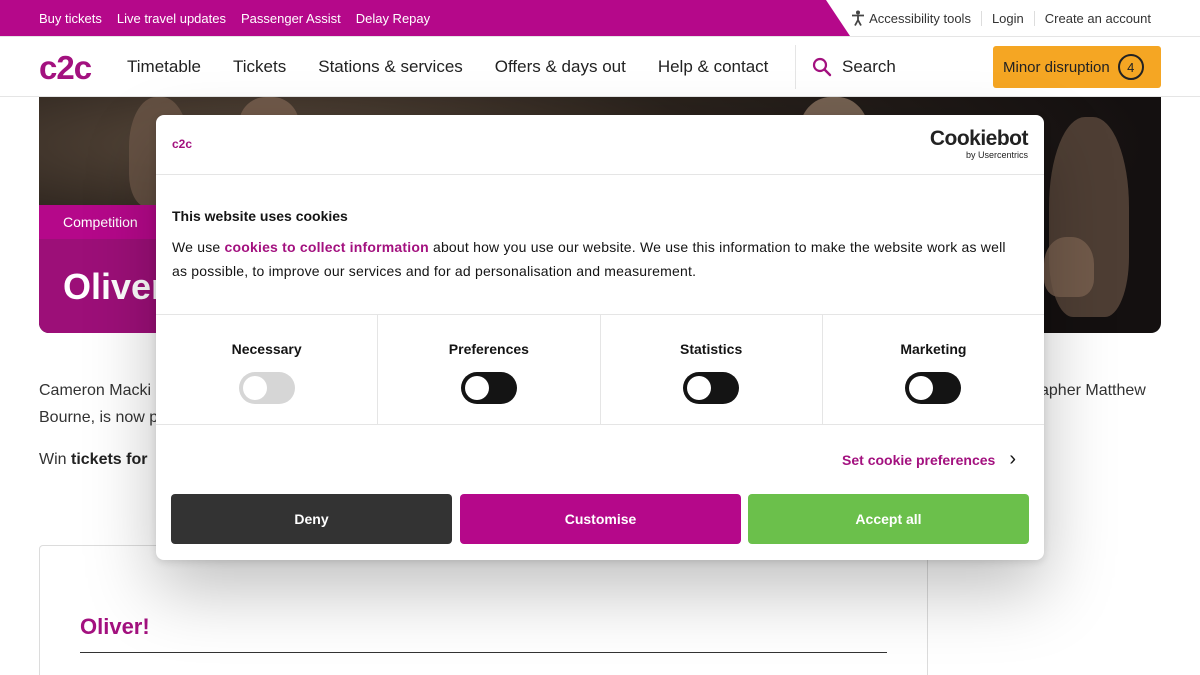 This screenshot has height=675, width=1200. What do you see at coordinates (1012, 459) in the screenshot?
I see `chevron-right-icon: ›` at bounding box center [1012, 459].